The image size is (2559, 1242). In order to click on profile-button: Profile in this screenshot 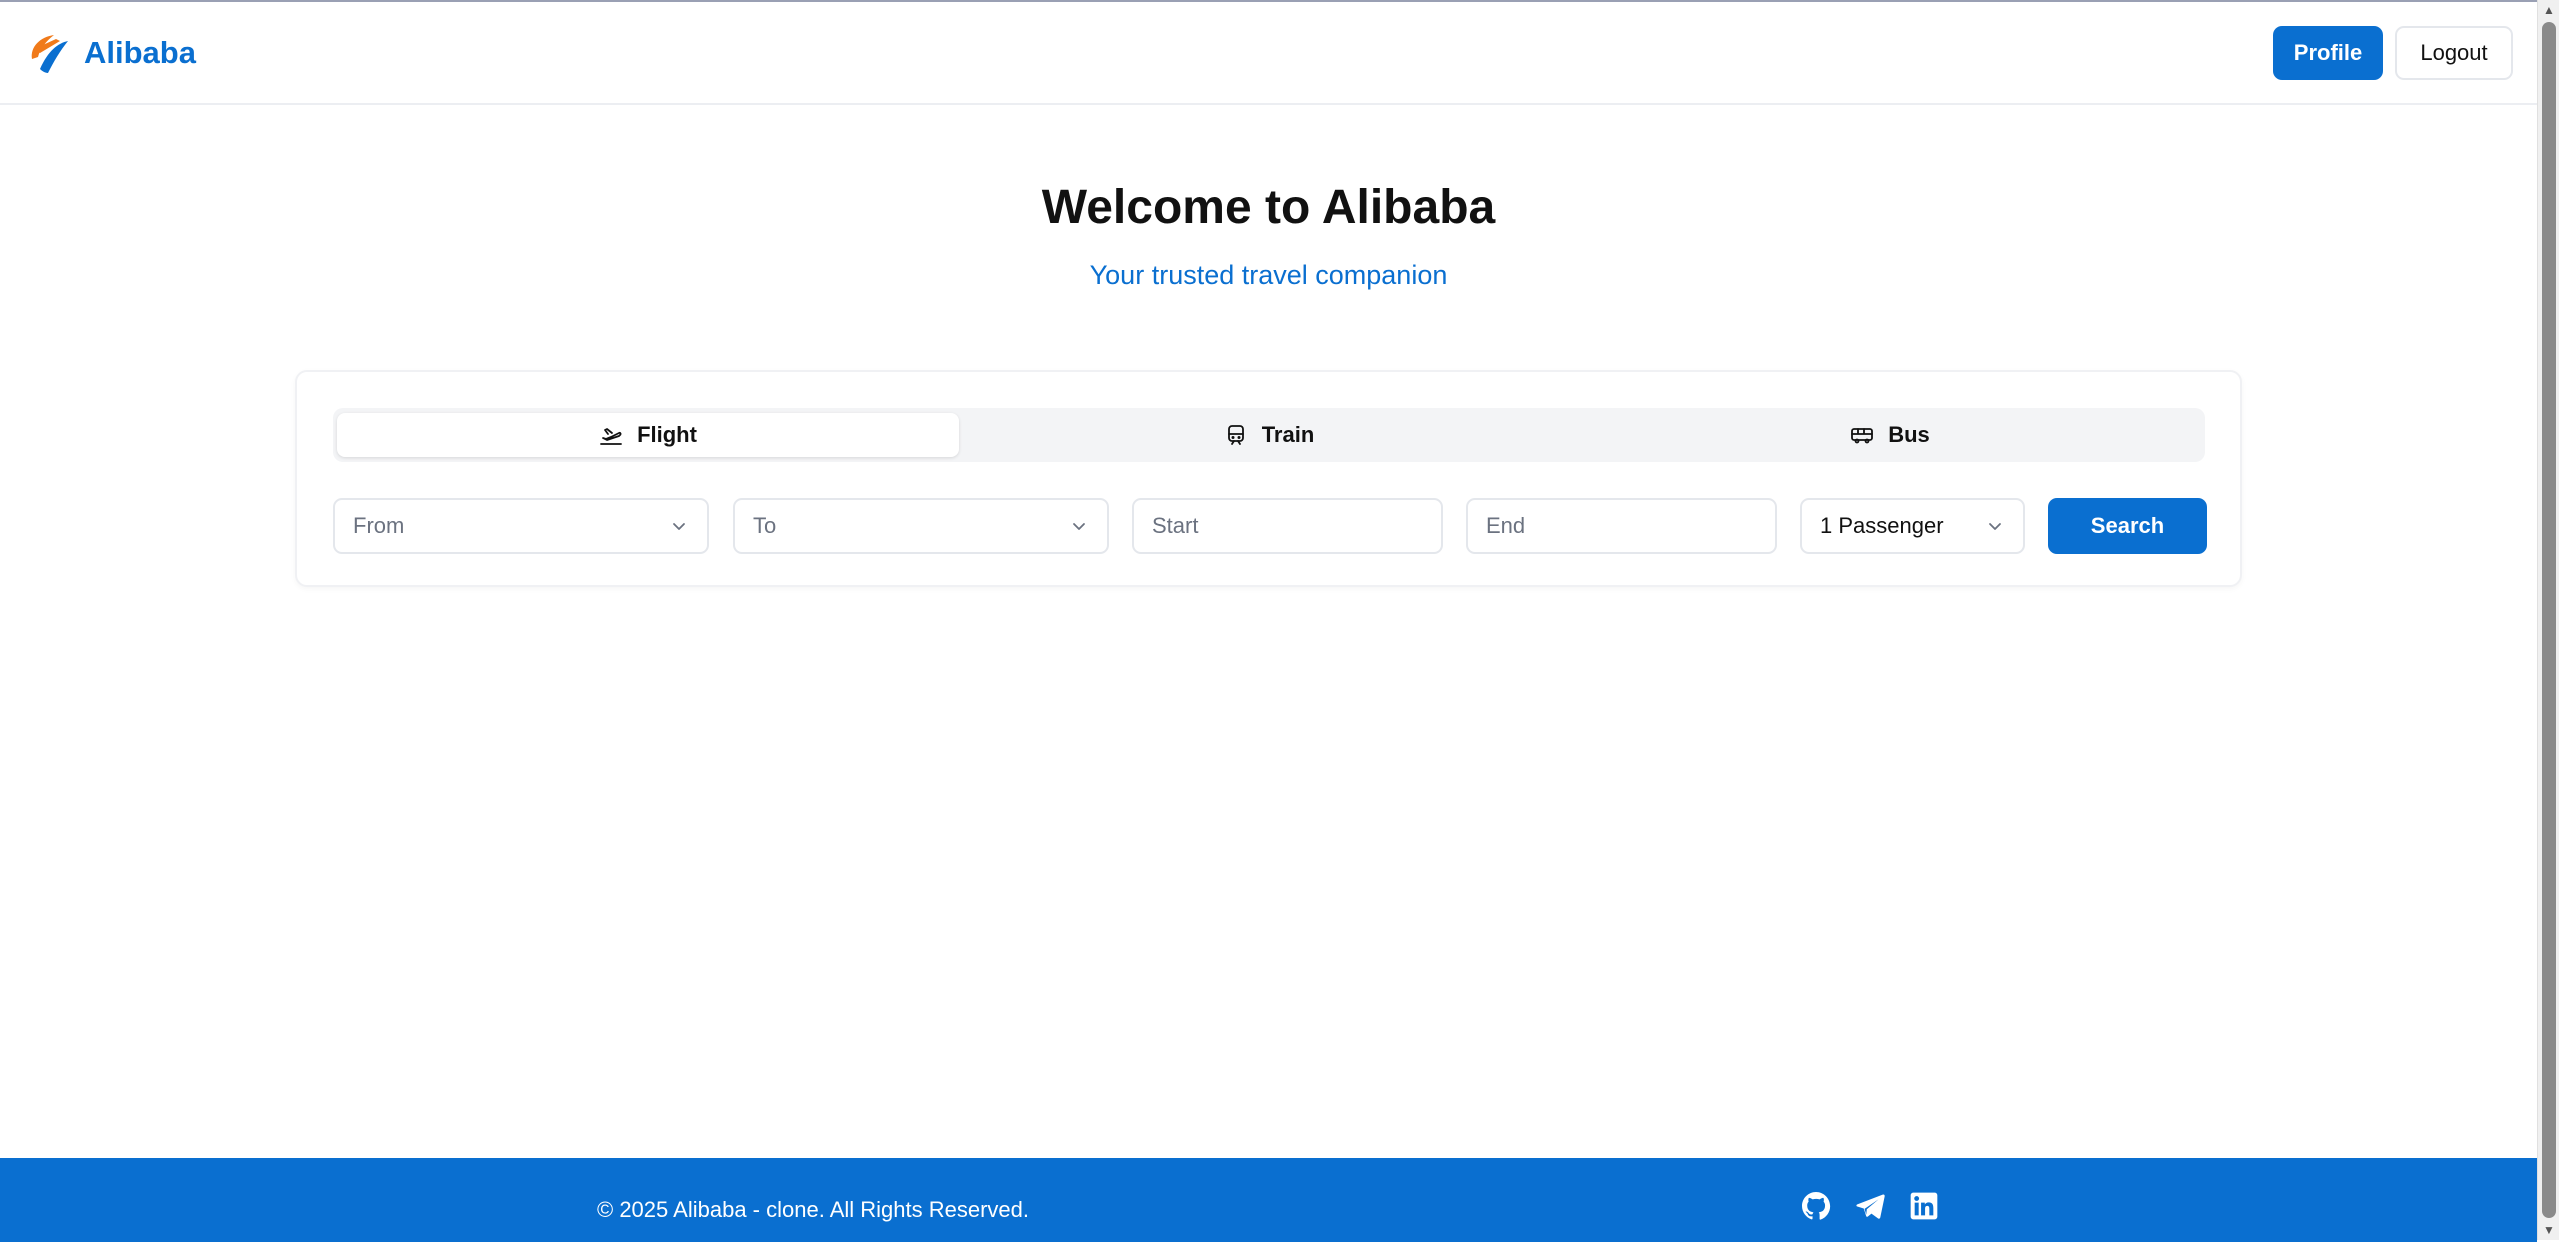, I will do `click(2328, 53)`.